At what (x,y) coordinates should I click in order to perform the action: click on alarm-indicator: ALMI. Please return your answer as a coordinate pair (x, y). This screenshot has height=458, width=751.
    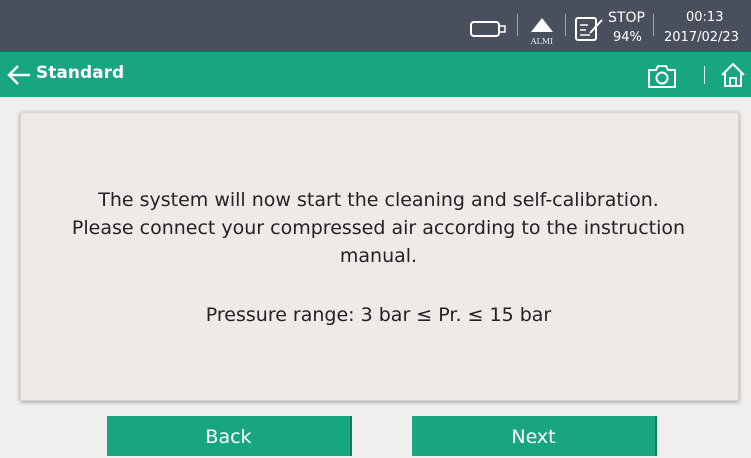
    Looking at the image, I should click on (542, 31).